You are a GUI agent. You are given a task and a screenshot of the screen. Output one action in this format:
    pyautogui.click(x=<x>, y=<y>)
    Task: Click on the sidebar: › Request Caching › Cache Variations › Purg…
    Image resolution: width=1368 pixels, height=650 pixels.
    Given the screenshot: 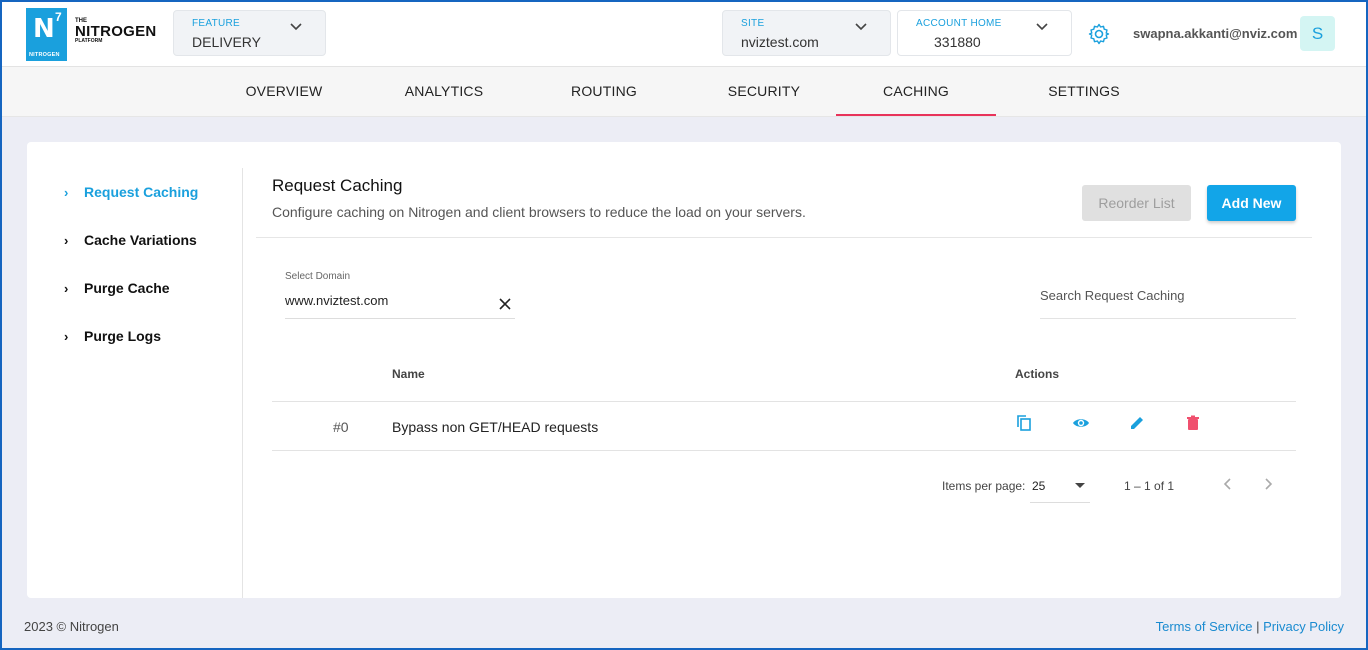 What is the action you would take?
    pyautogui.click(x=135, y=383)
    